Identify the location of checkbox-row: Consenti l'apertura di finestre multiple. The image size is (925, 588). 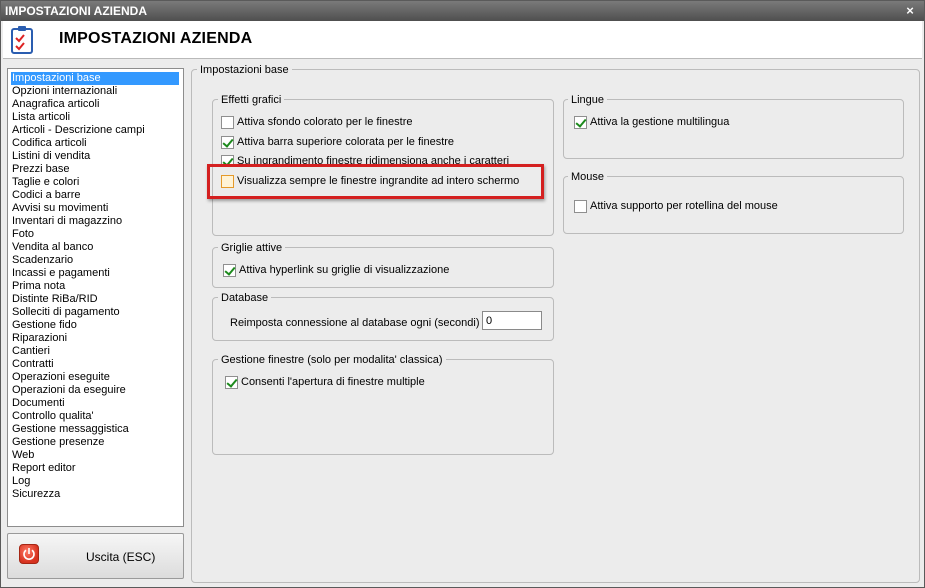
(325, 383).